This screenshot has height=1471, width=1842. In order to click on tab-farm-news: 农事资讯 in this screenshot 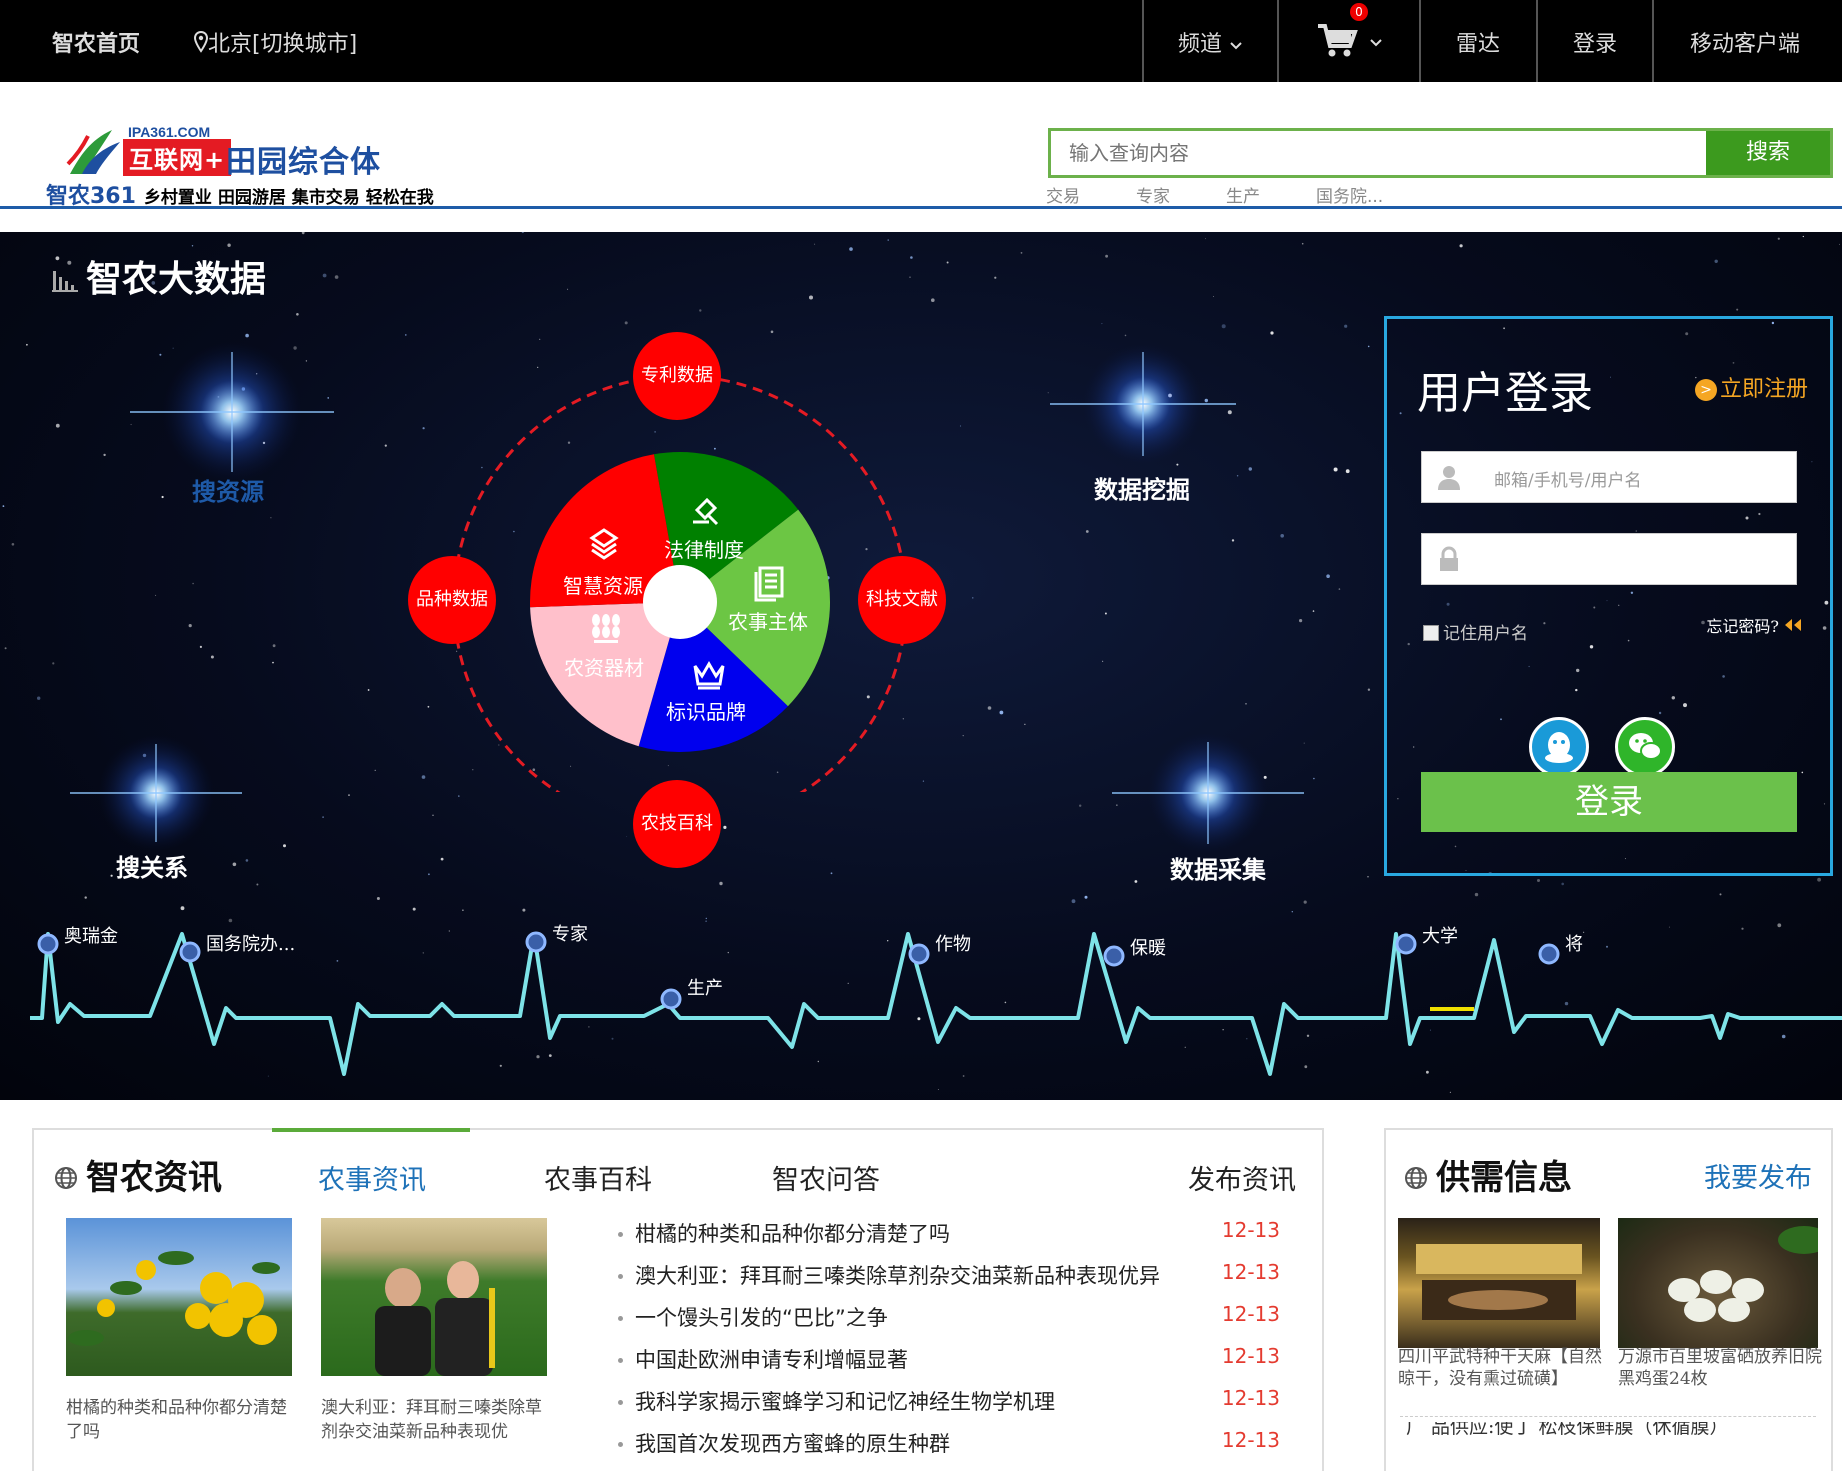, I will do `click(372, 1177)`.